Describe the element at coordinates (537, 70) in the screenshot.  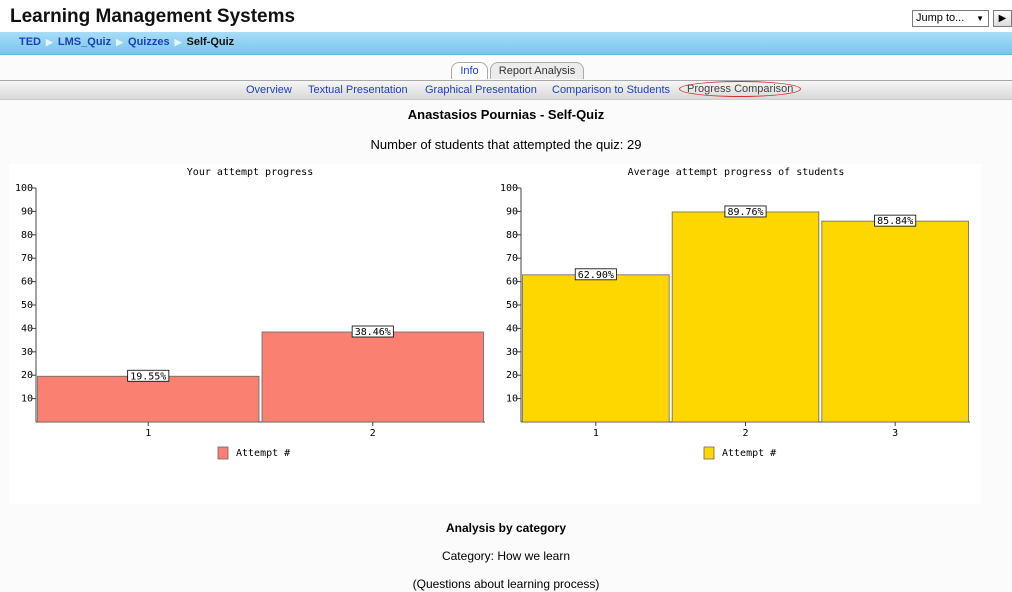
I see `tab-report-analysis: Report Analysis` at that location.